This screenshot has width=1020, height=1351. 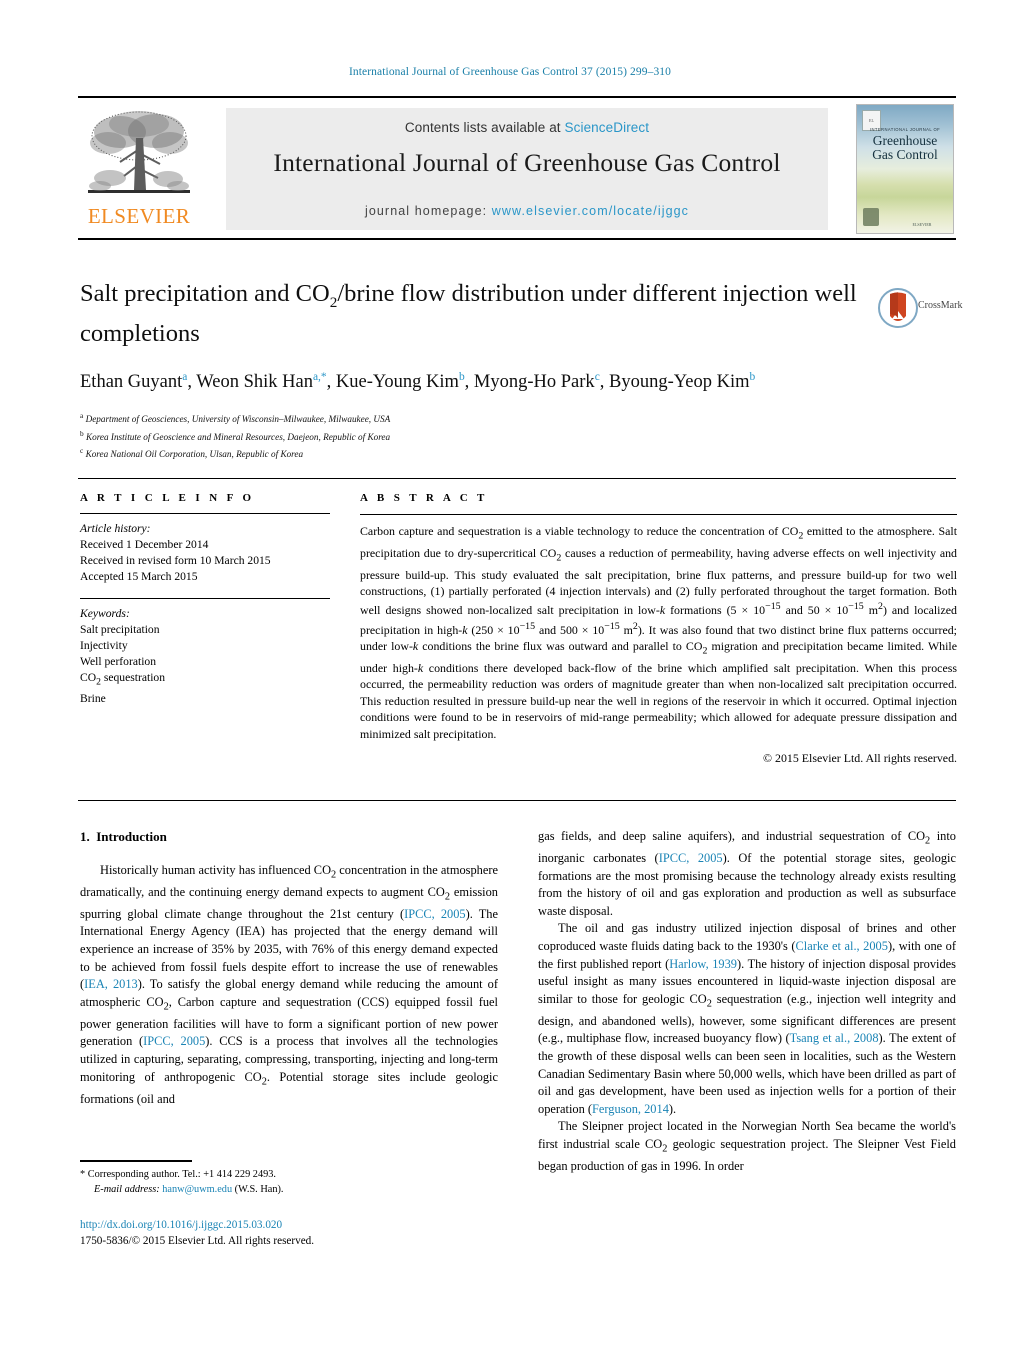 What do you see at coordinates (105, 613) in the screenshot?
I see `keywords-label: Keywords:` at bounding box center [105, 613].